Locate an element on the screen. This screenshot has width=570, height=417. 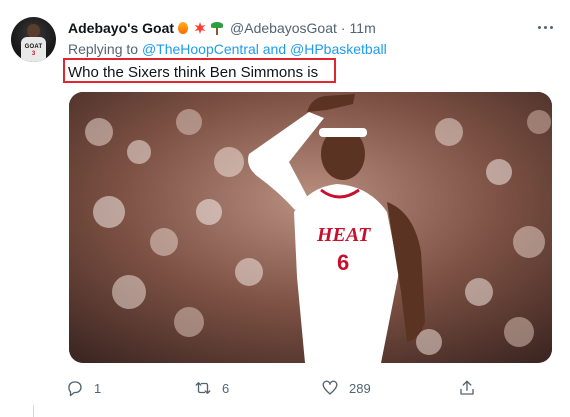
like-count: 289 is located at coordinates (360, 388).